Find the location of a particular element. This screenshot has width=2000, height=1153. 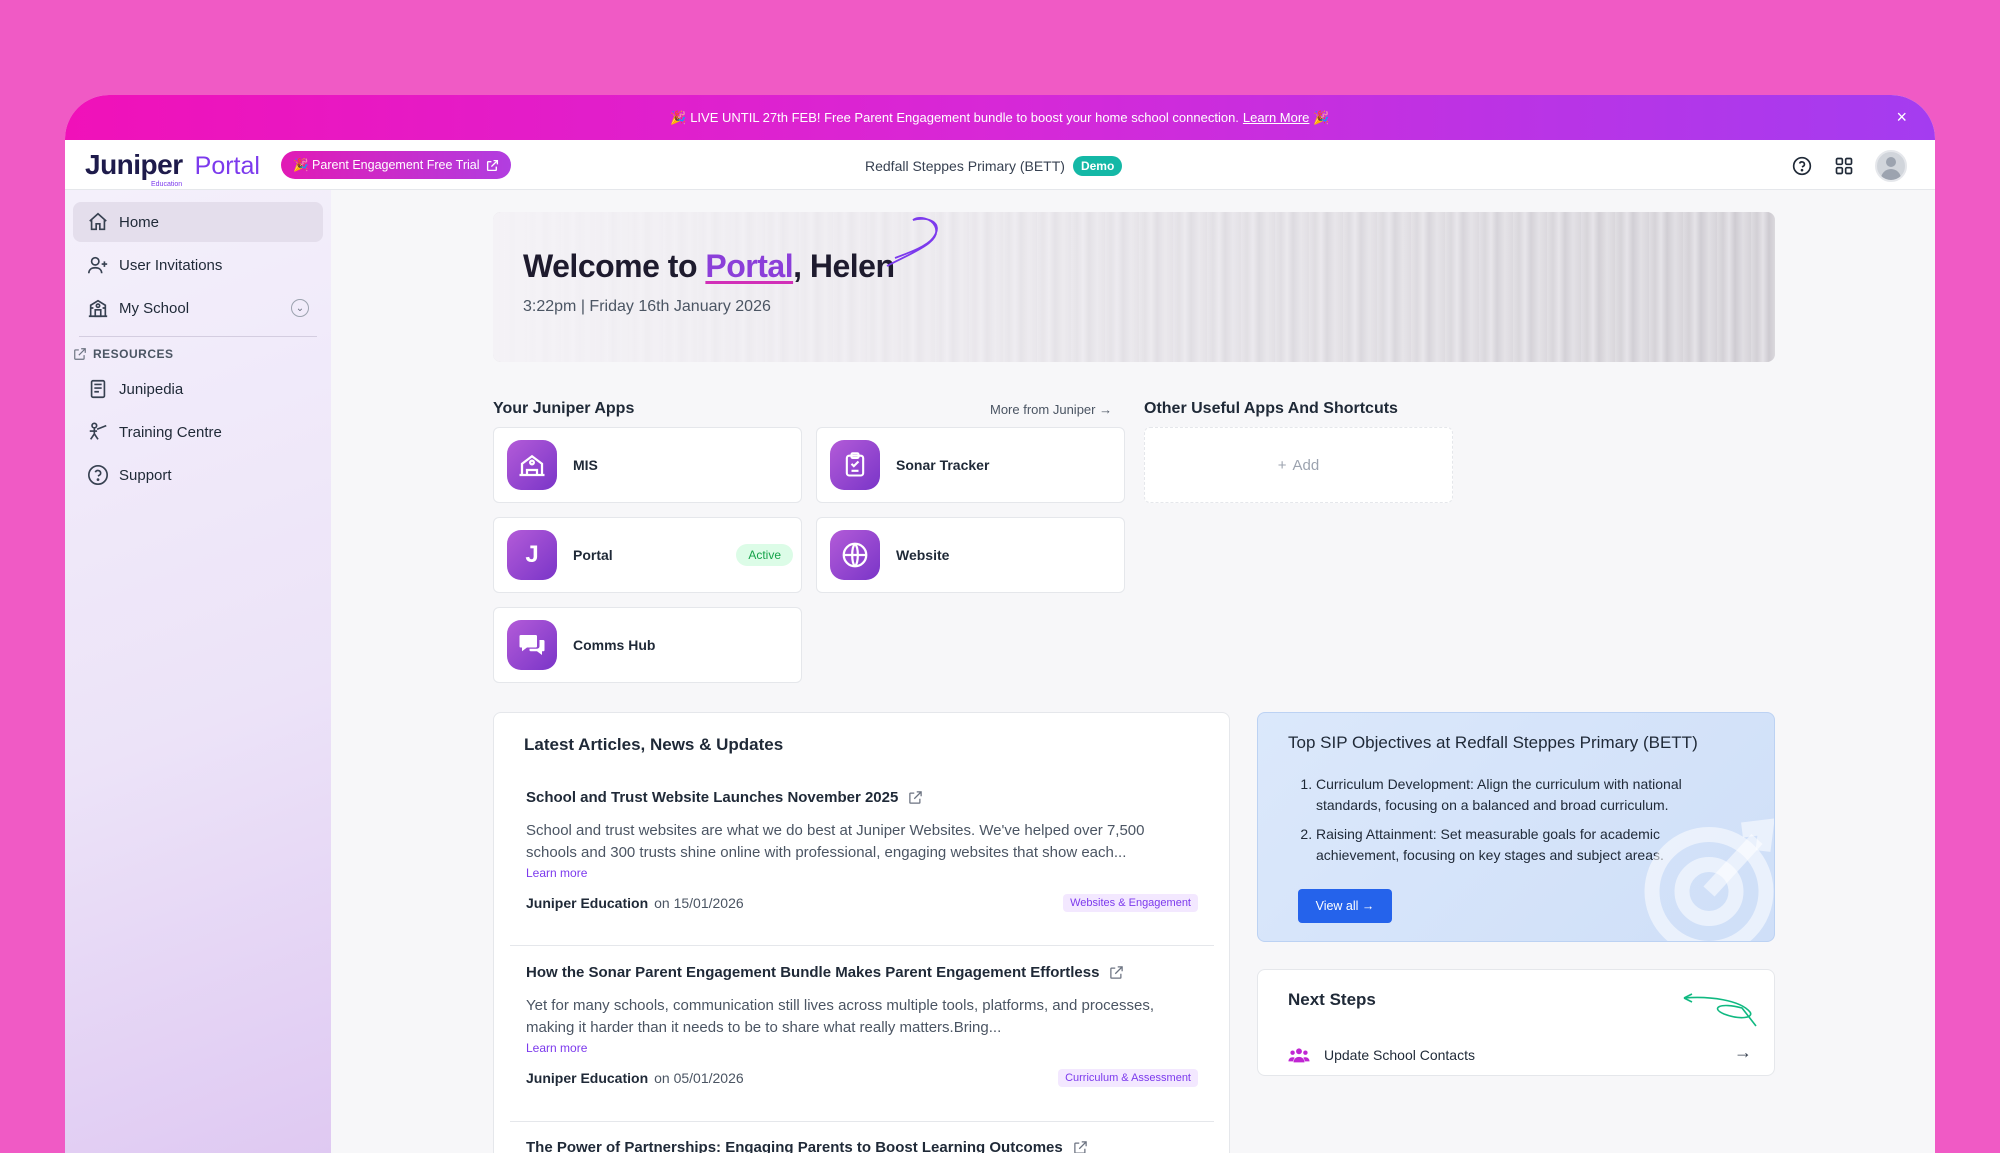

sidebar-item-support: Support is located at coordinates (198, 475).